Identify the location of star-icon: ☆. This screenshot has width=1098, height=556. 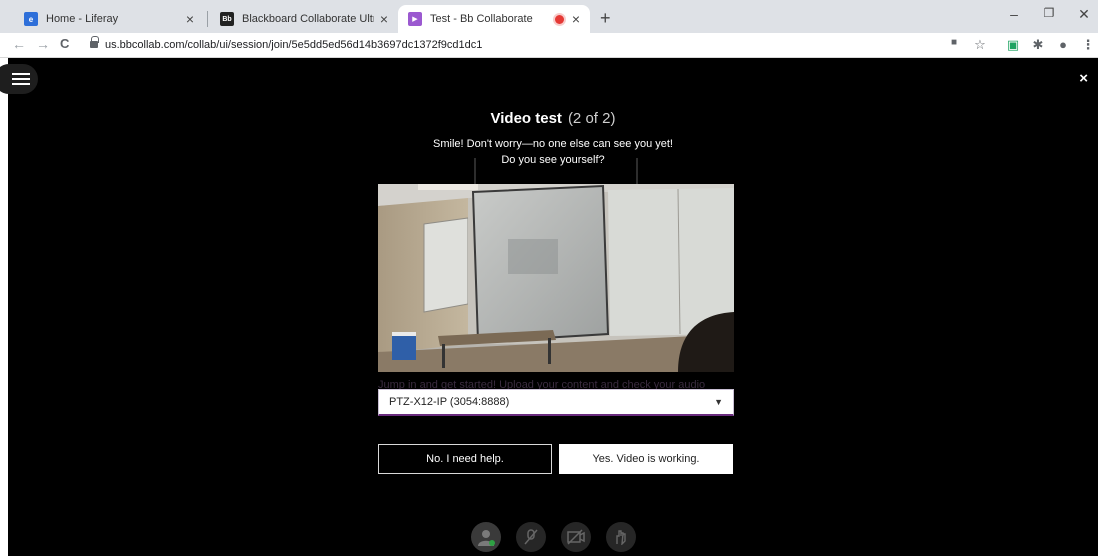
(980, 45).